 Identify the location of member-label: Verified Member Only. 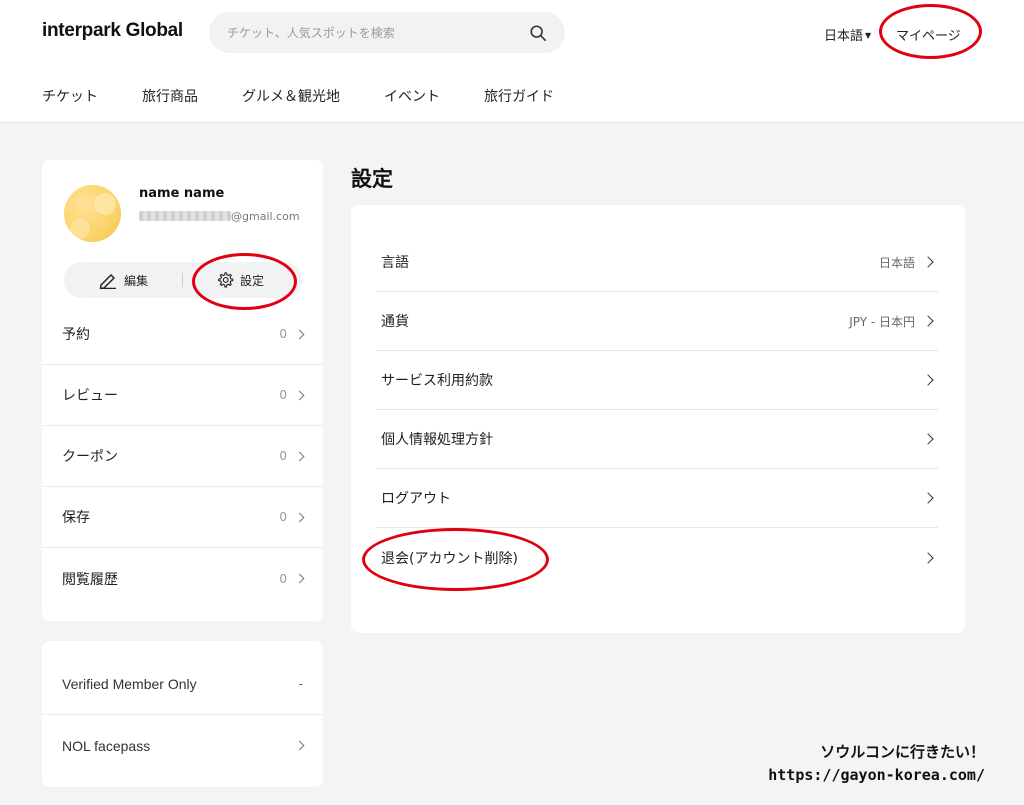
(129, 684).